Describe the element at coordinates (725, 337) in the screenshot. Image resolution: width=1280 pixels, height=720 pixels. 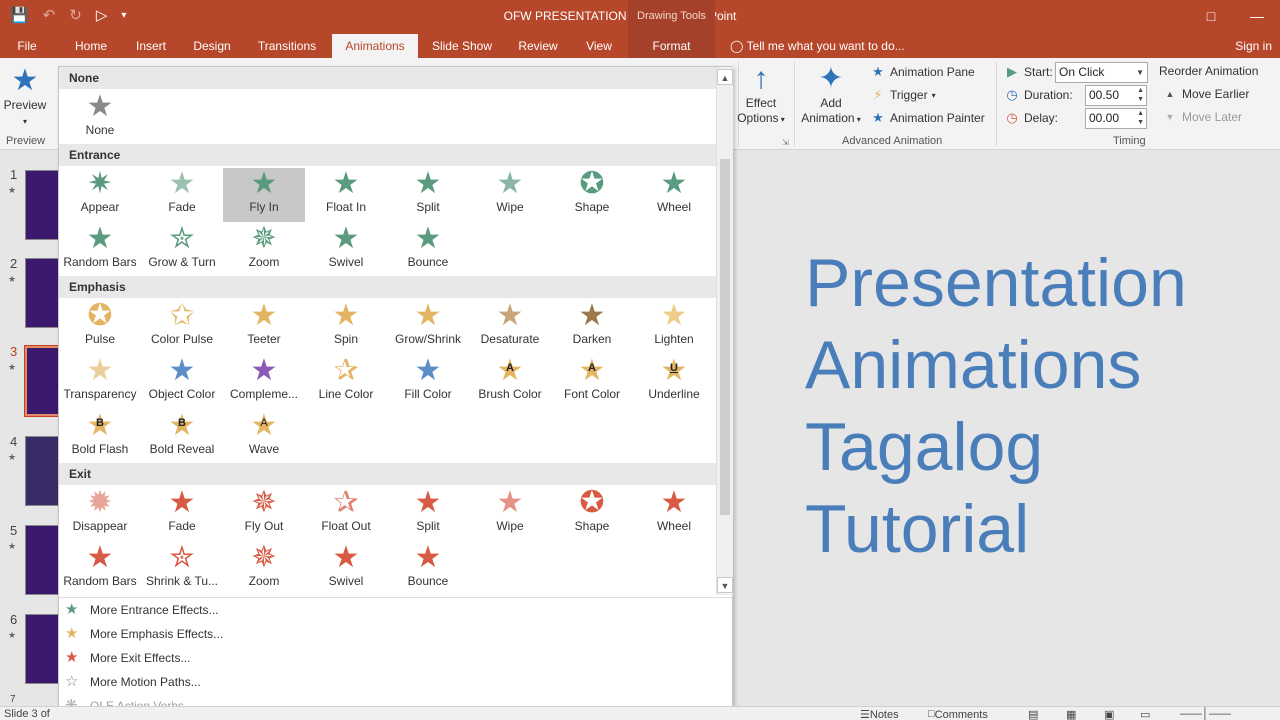
I see `scrollbar-thumb` at that location.